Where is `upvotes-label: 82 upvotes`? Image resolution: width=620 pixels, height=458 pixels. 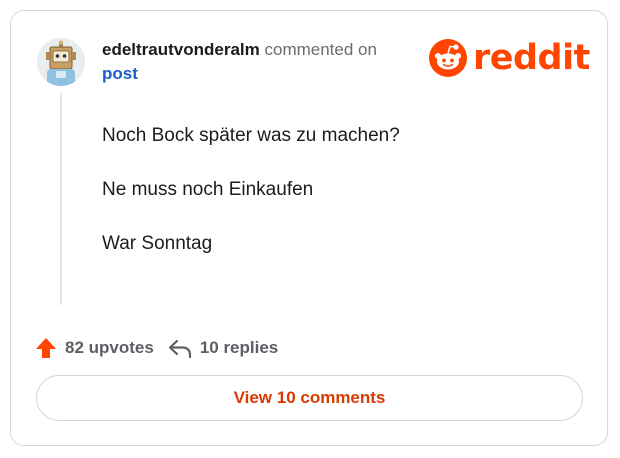 upvotes-label: 82 upvotes is located at coordinates (109, 347).